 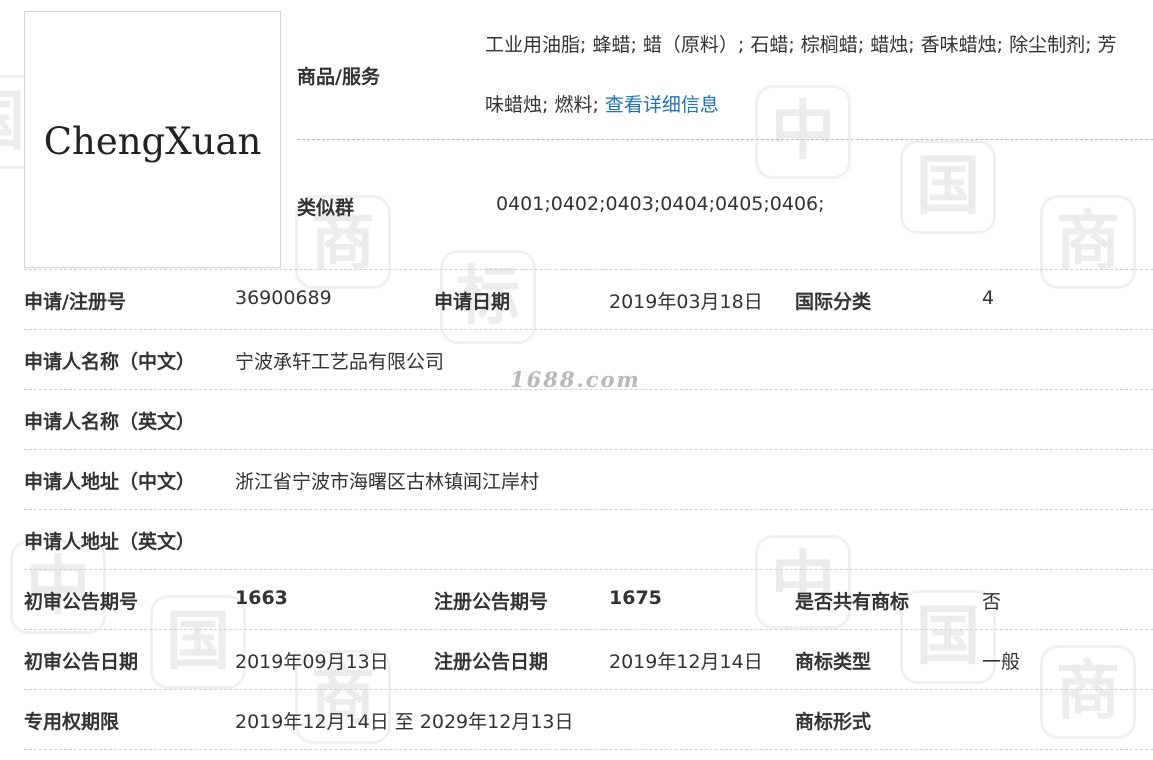 I want to click on reg-date-label: 注册公告日期, so click(x=491, y=662).